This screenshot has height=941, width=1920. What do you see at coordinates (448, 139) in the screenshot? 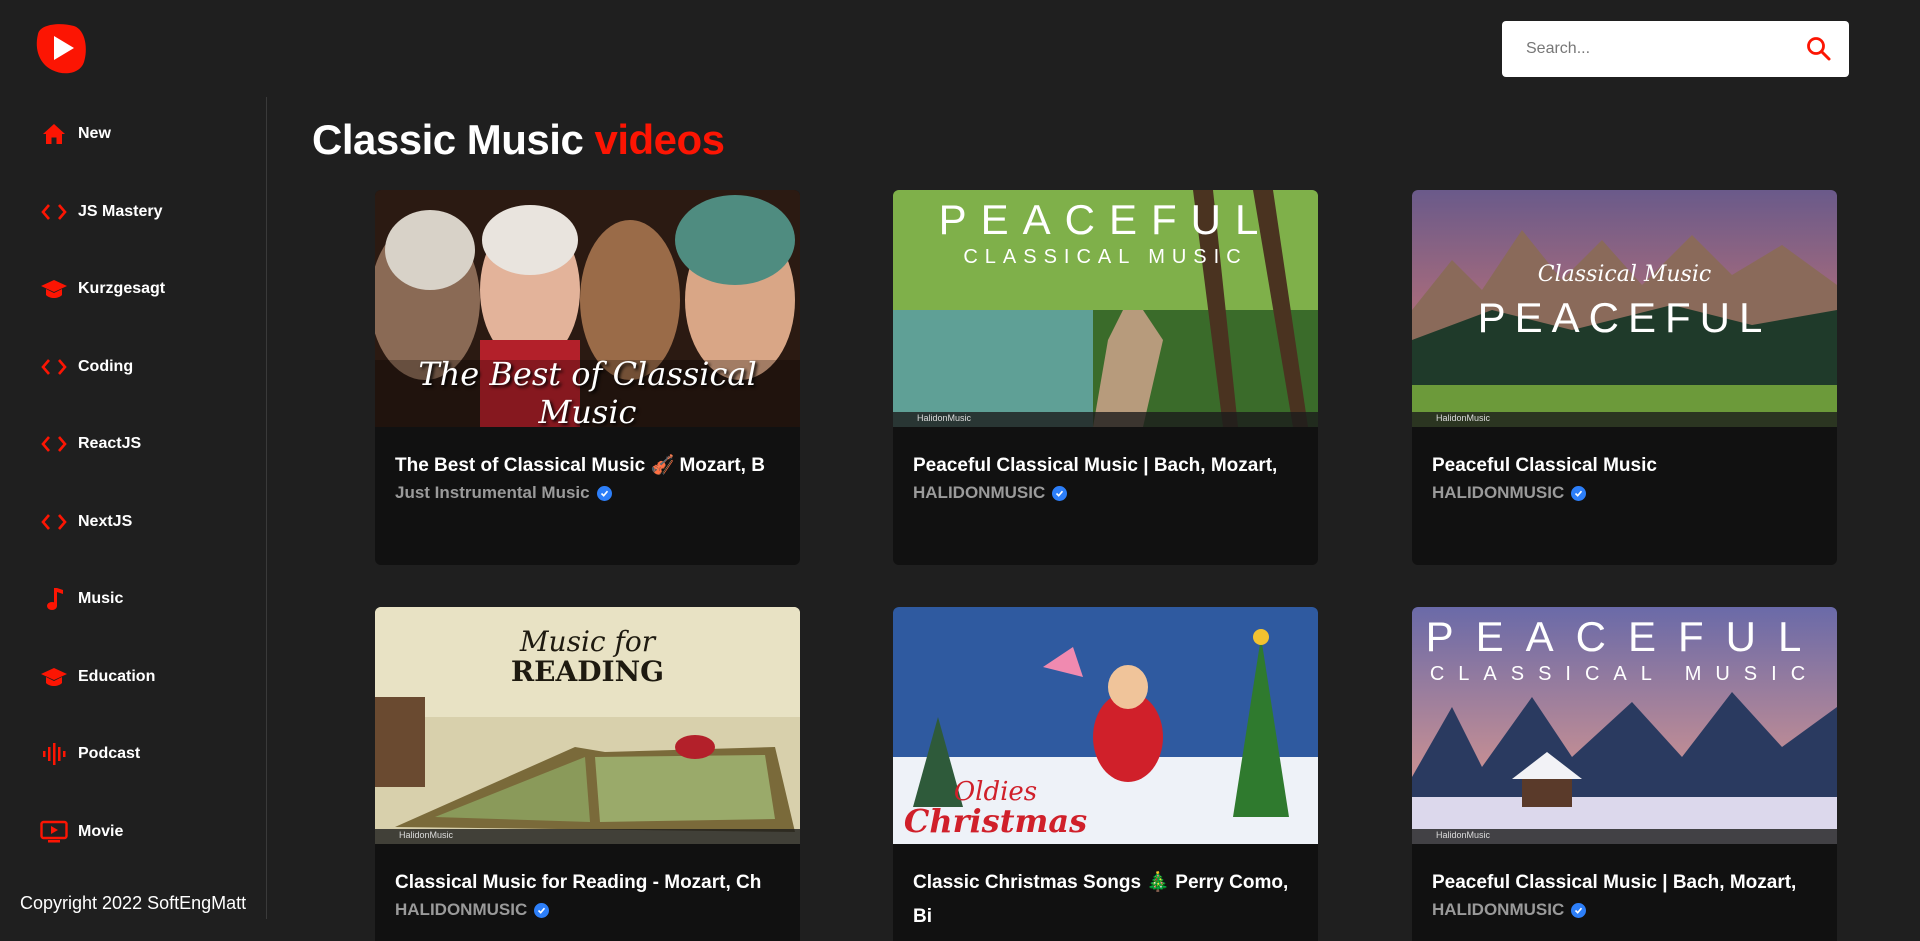
I see `page-title-prefix: Classic Music` at bounding box center [448, 139].